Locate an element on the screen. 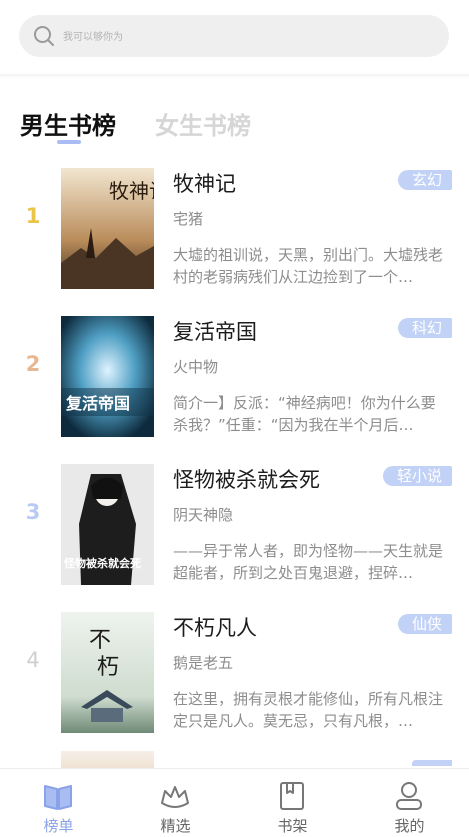 The width and height of the screenshot is (469, 837). user-icon is located at coordinates (409, 796).